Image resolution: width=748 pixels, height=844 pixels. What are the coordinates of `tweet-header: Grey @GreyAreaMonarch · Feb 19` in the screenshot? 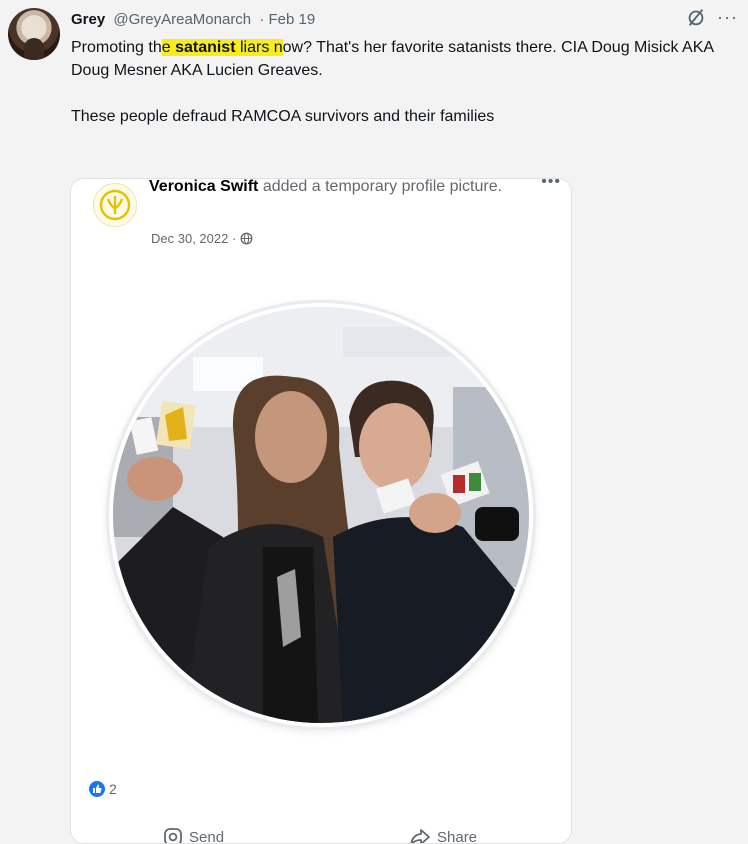 It's located at (379, 20).